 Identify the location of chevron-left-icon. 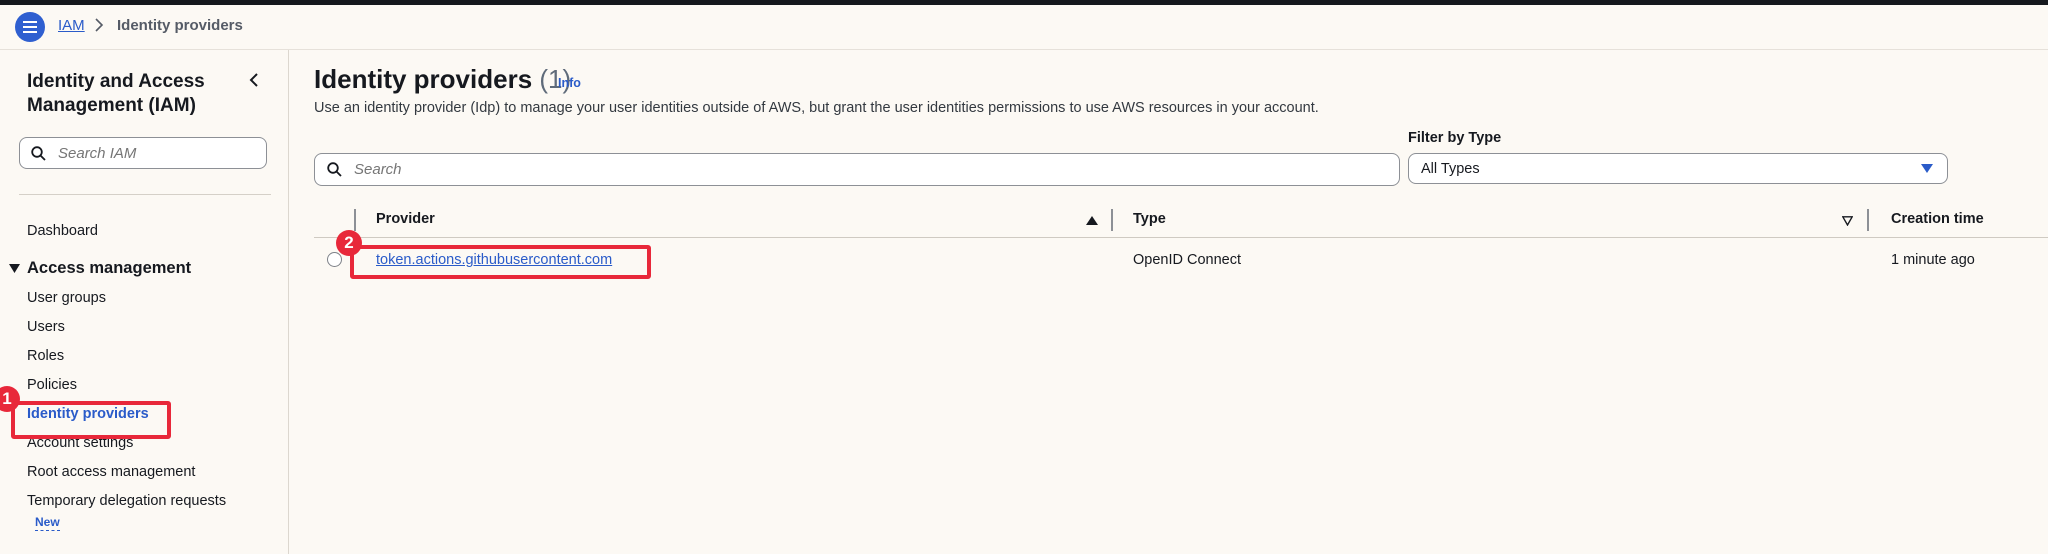
(253, 80).